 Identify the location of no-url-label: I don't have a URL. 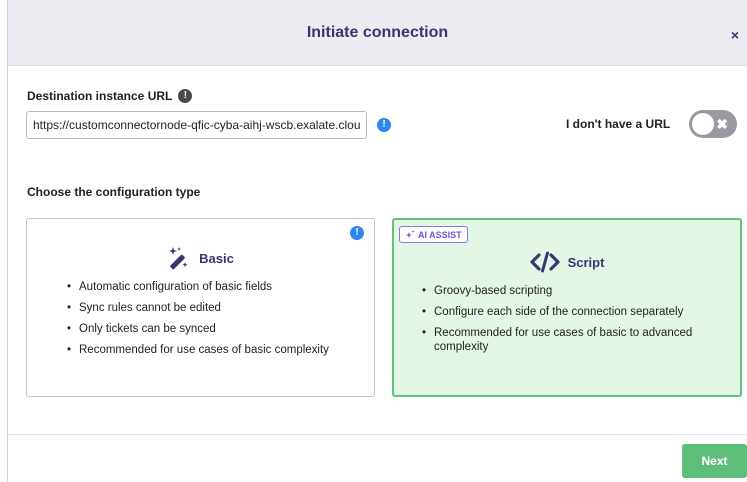
(618, 124).